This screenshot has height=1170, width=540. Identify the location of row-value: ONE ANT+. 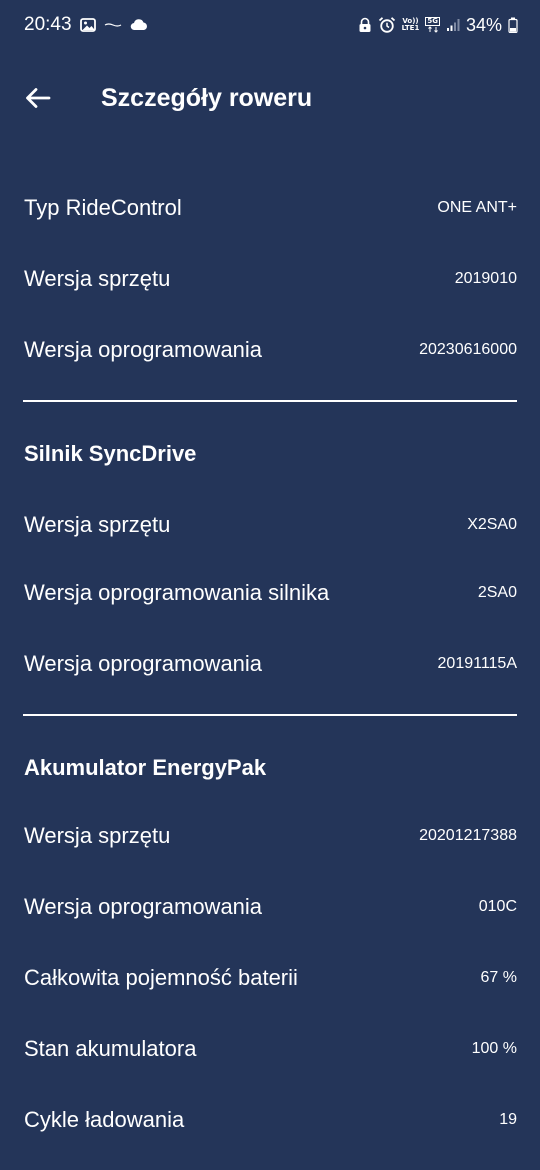
(477, 207).